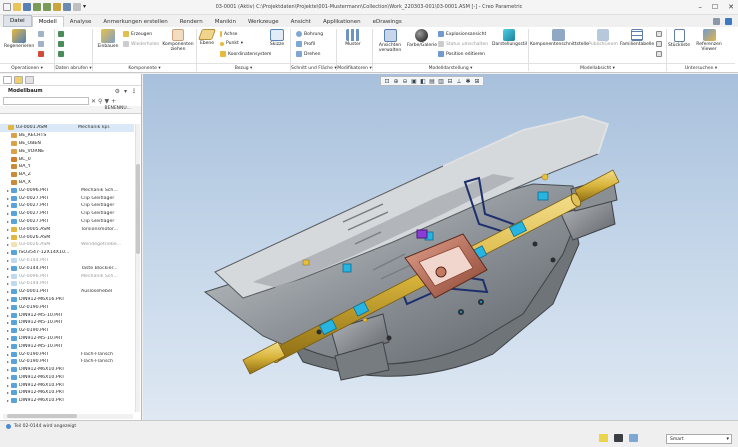 This screenshot has height=447, width=738. What do you see at coordinates (27, 67) in the screenshot?
I see `group-operationen: Operationen ▾` at bounding box center [27, 67].